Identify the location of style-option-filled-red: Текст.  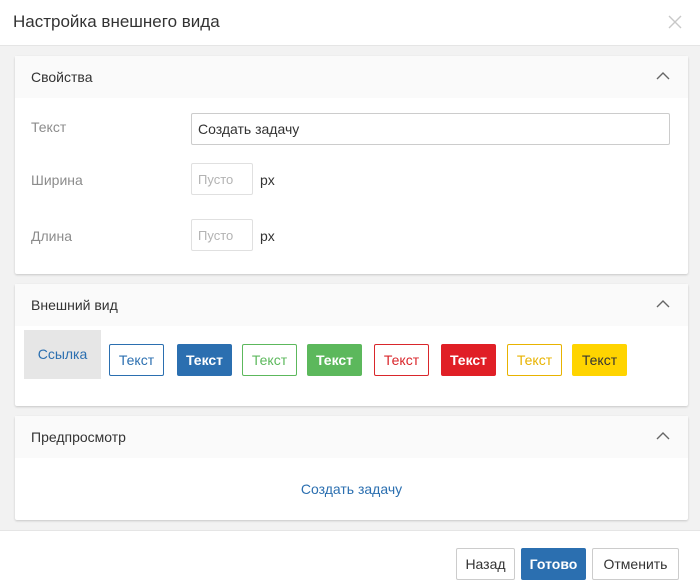
(468, 360).